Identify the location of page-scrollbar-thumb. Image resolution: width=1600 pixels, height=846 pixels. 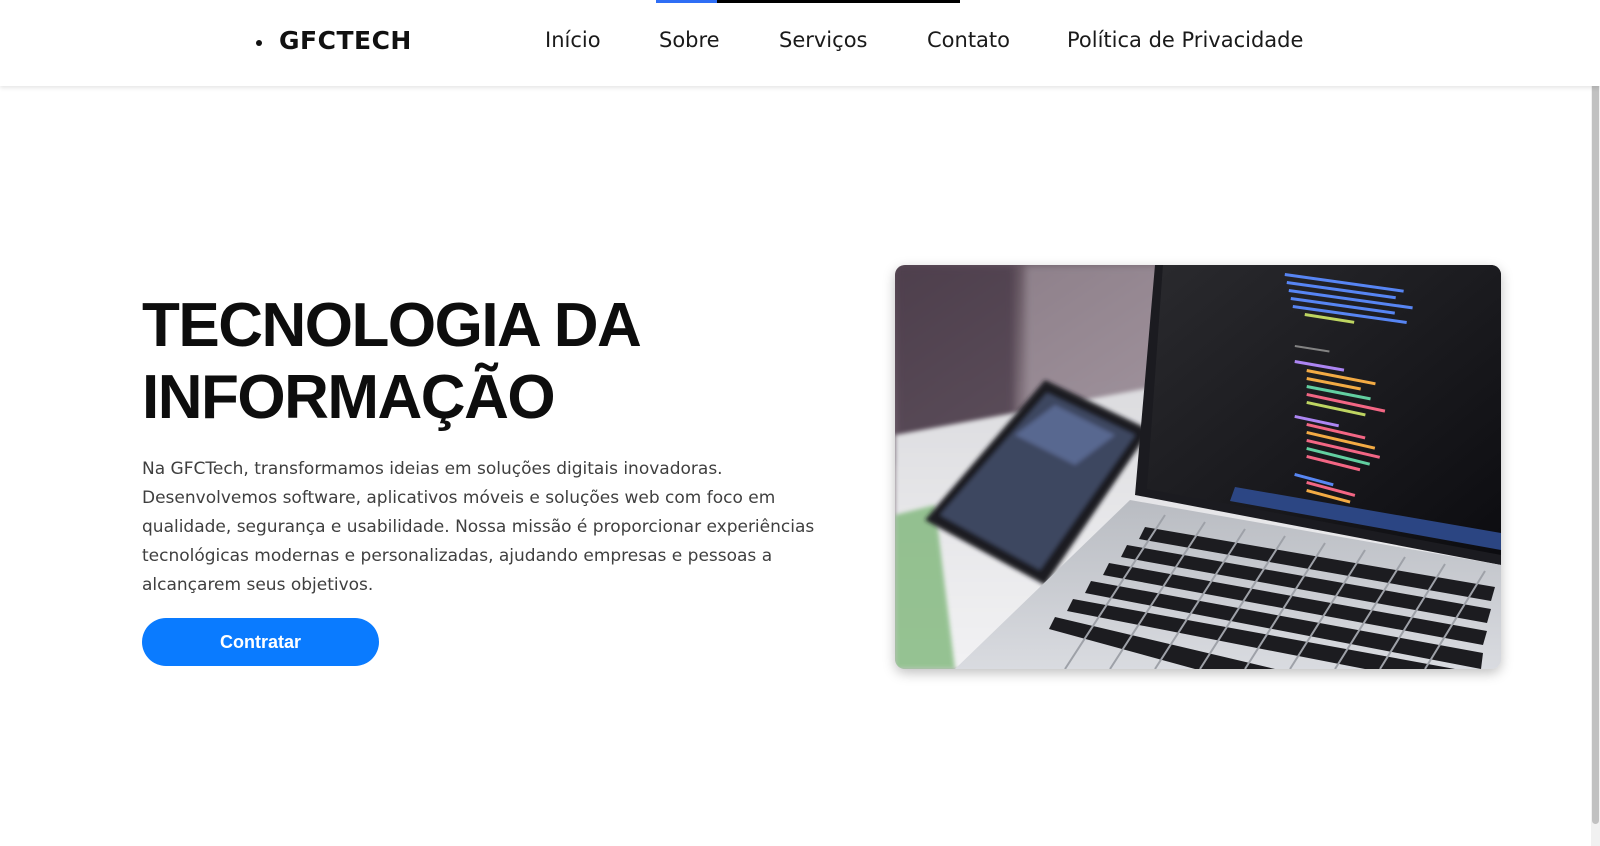
(1595, 414).